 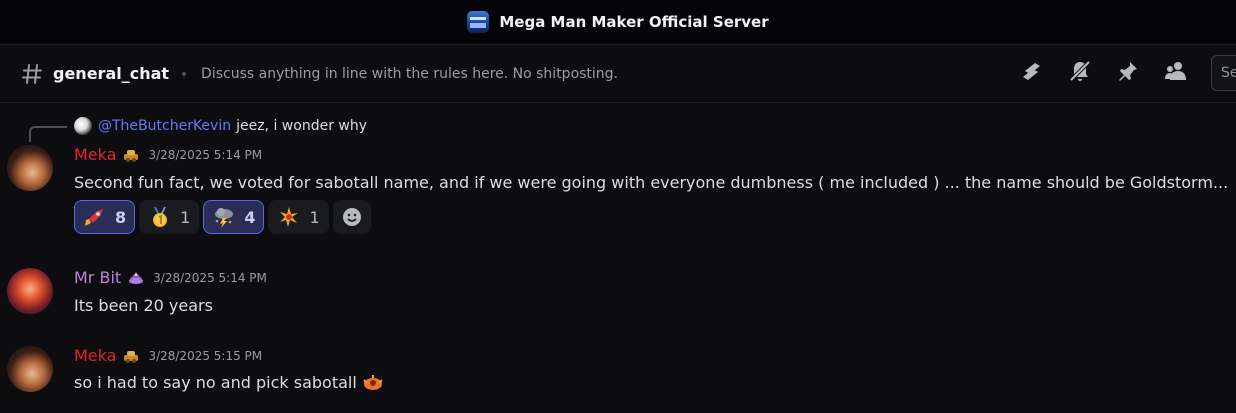 I want to click on reaction-medal: 1, so click(x=169, y=217).